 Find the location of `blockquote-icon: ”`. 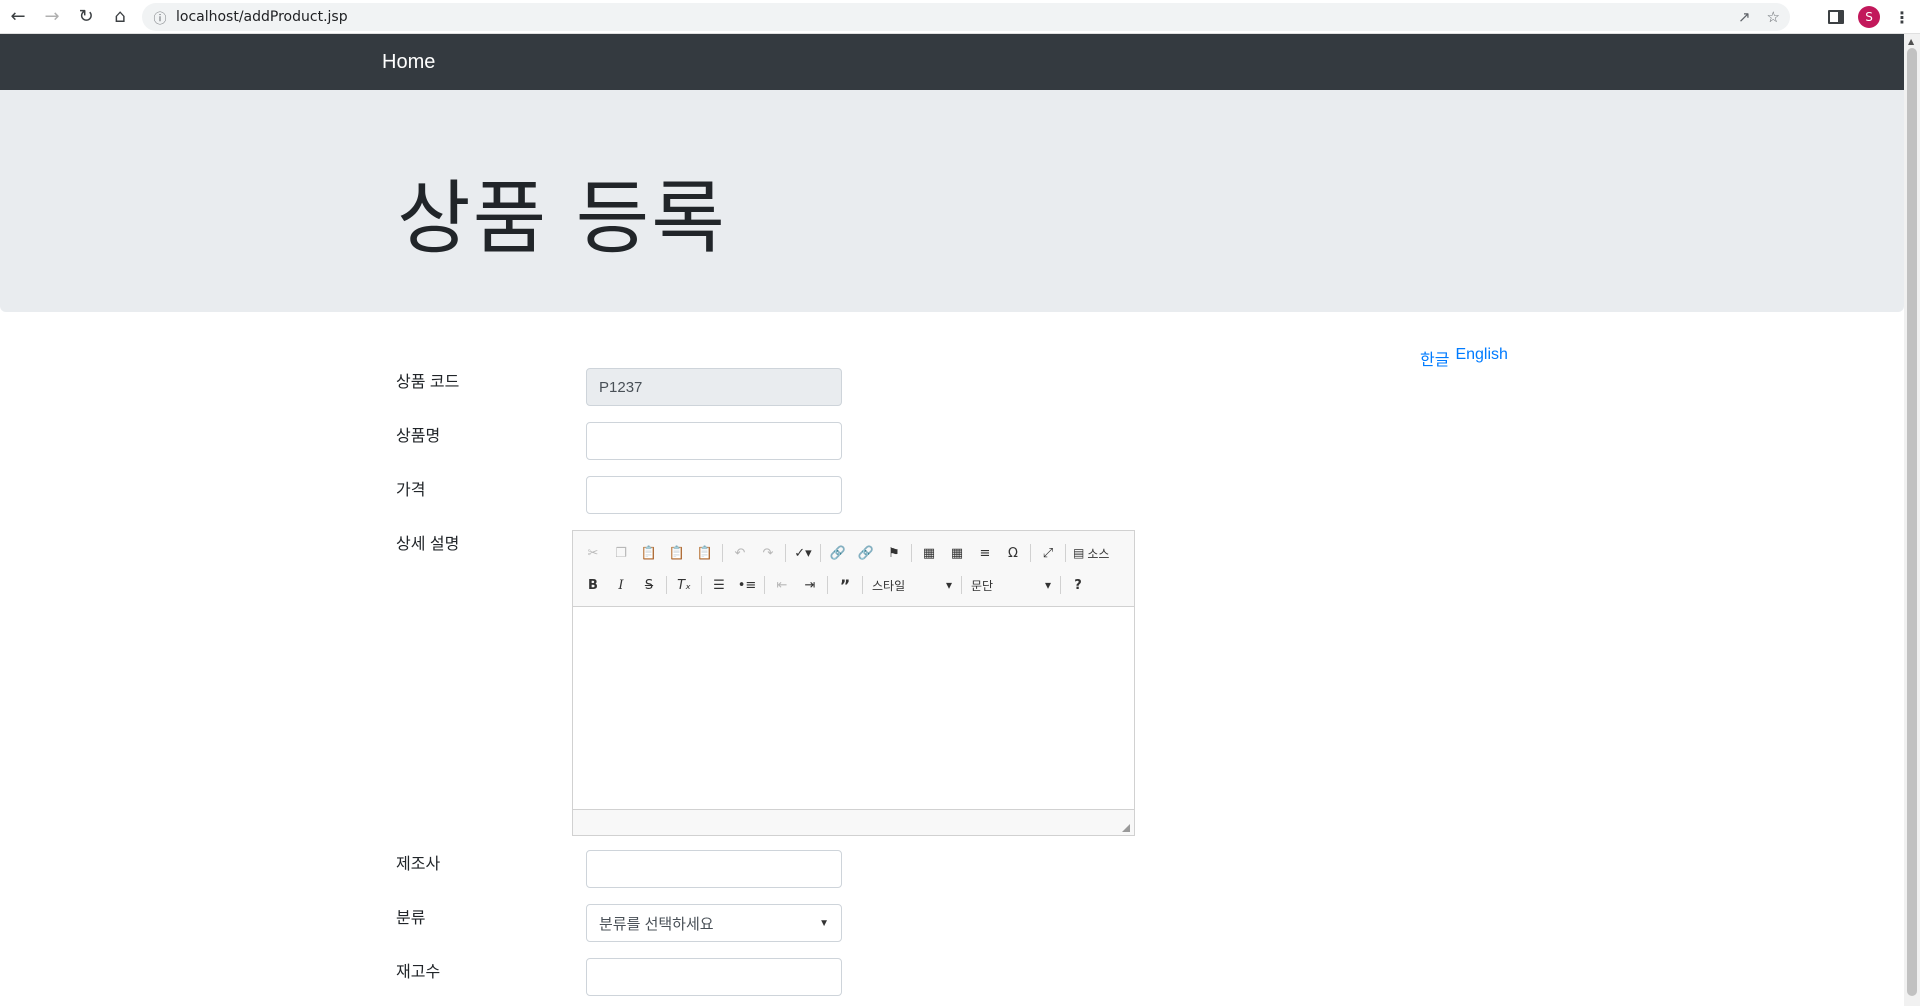

blockquote-icon: ” is located at coordinates (845, 585).